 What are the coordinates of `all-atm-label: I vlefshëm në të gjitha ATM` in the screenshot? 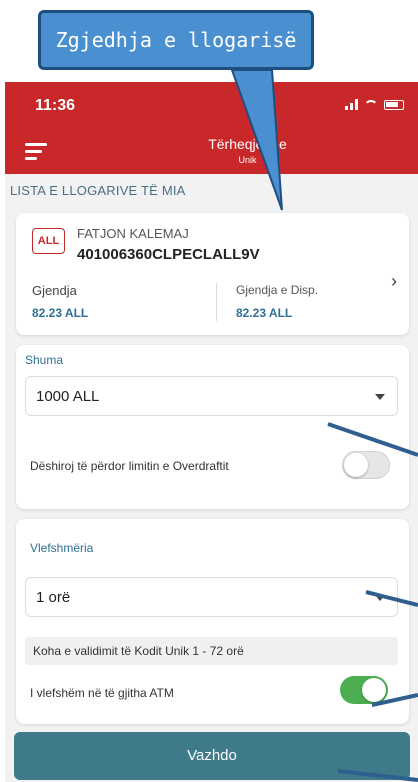 It's located at (102, 693).